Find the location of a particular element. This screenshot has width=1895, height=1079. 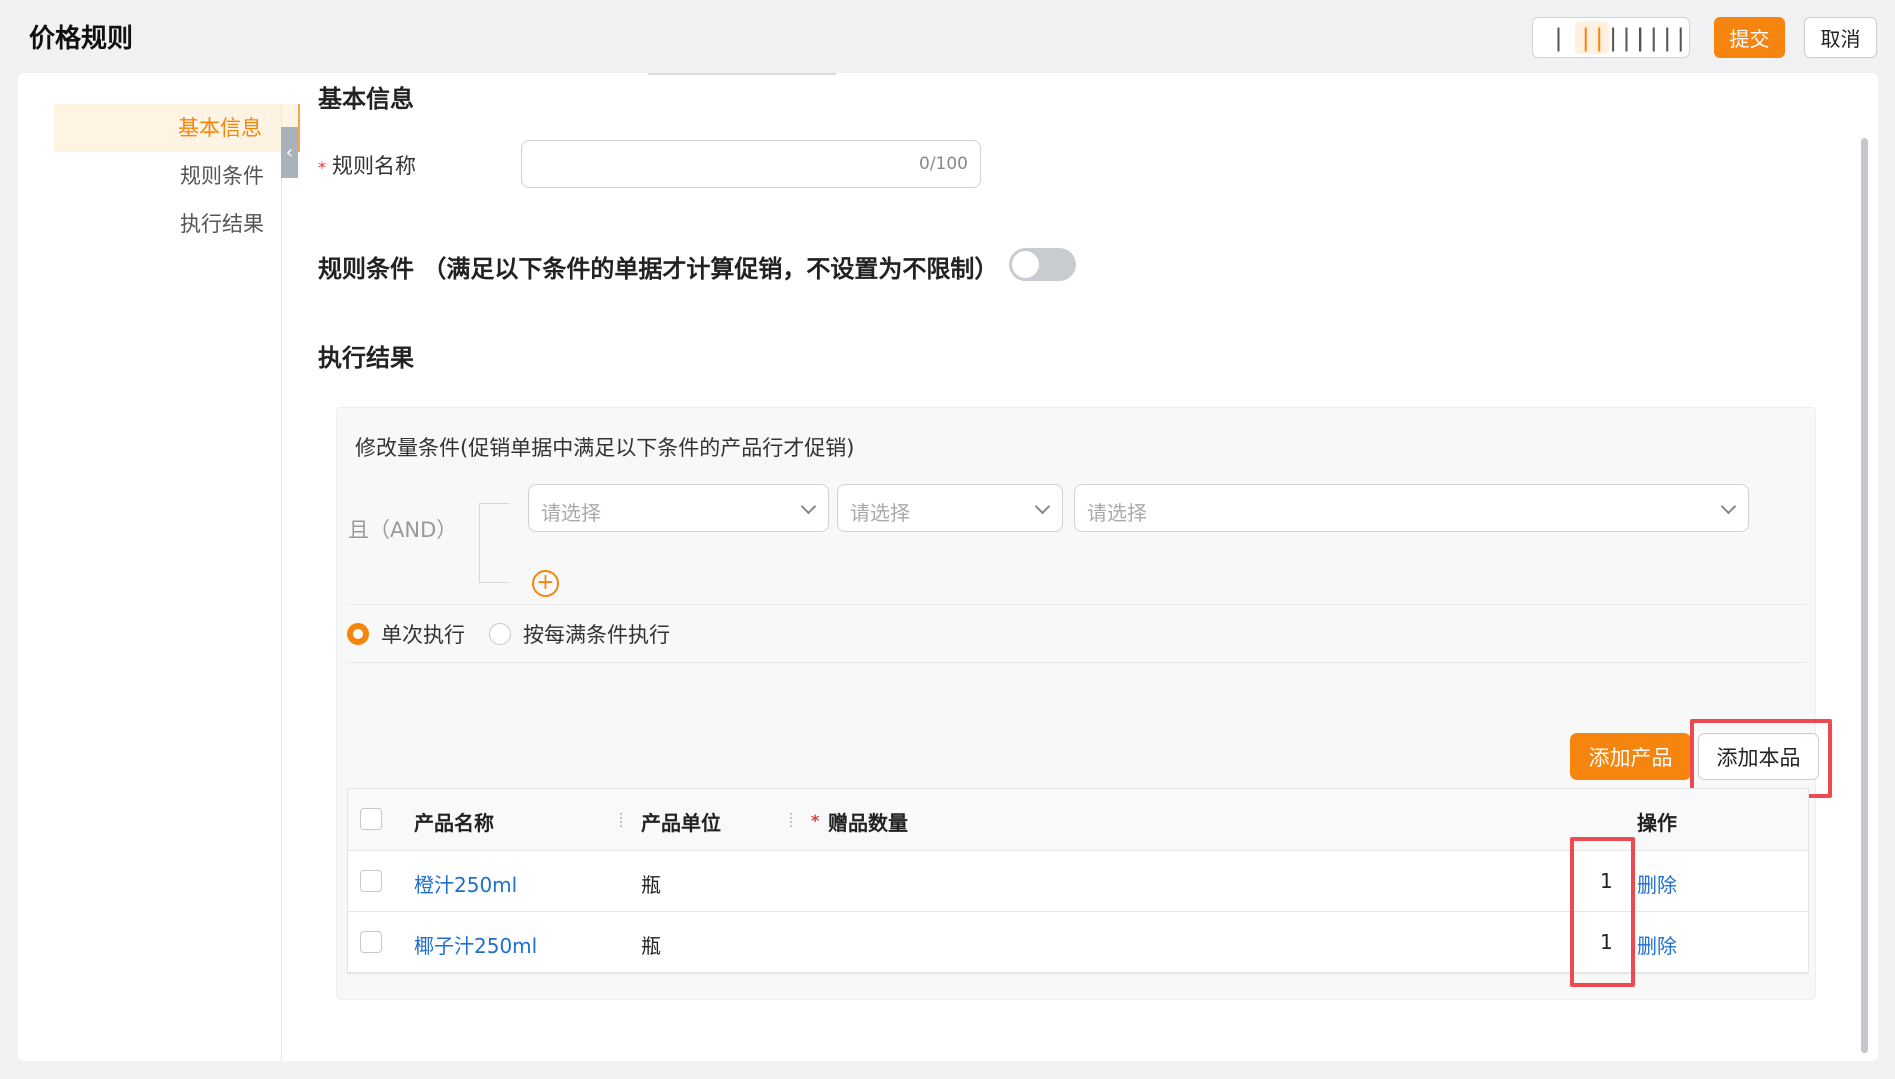

section-title-rule-conditions: 规则条件 （满足以下条件的单据才计算促销，不设置为不限制） is located at coordinates (658, 269).